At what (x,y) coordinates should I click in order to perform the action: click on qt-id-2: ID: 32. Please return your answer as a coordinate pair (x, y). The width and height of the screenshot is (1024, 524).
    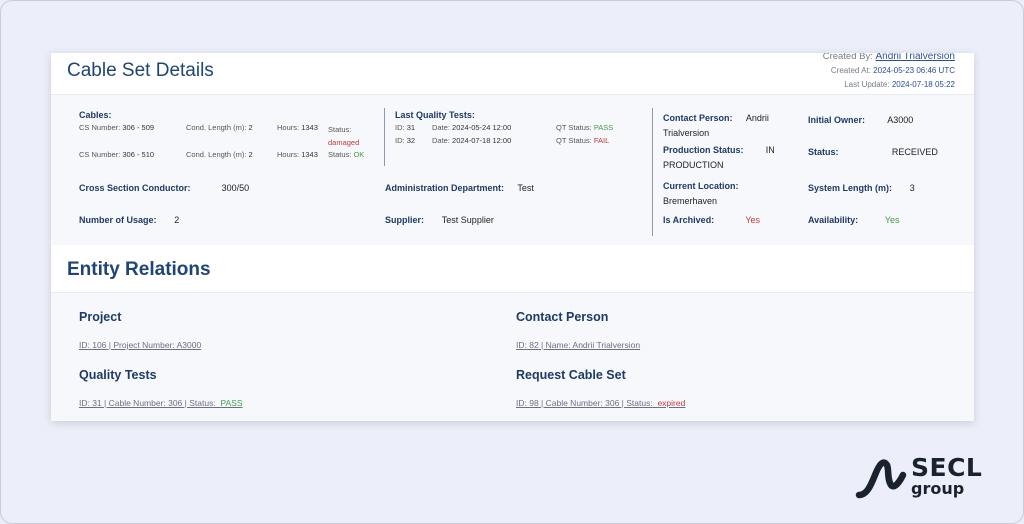
    Looking at the image, I should click on (405, 140).